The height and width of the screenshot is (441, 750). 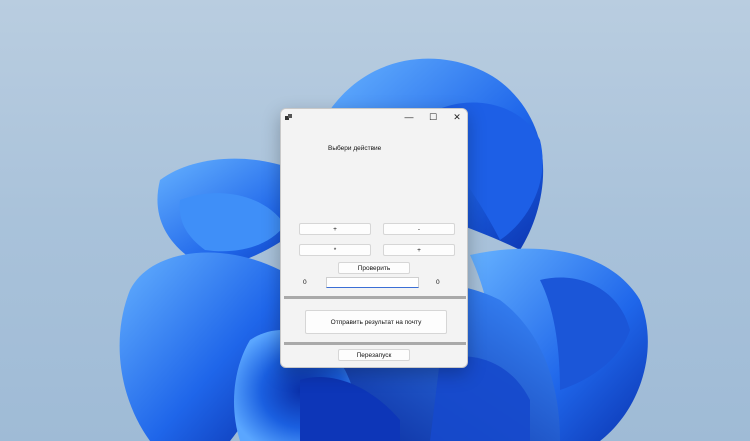 I want to click on app-icon, so click(x=288, y=117).